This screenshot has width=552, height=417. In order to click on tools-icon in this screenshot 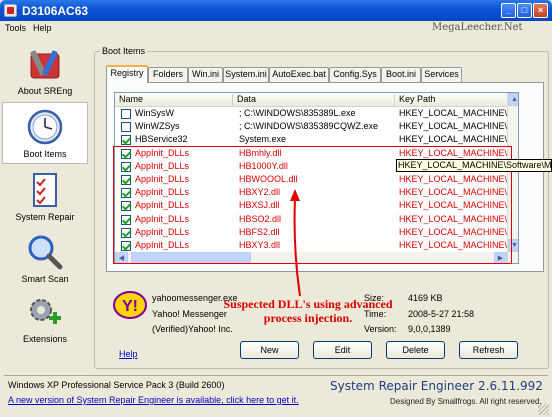, I will do `click(45, 64)`.